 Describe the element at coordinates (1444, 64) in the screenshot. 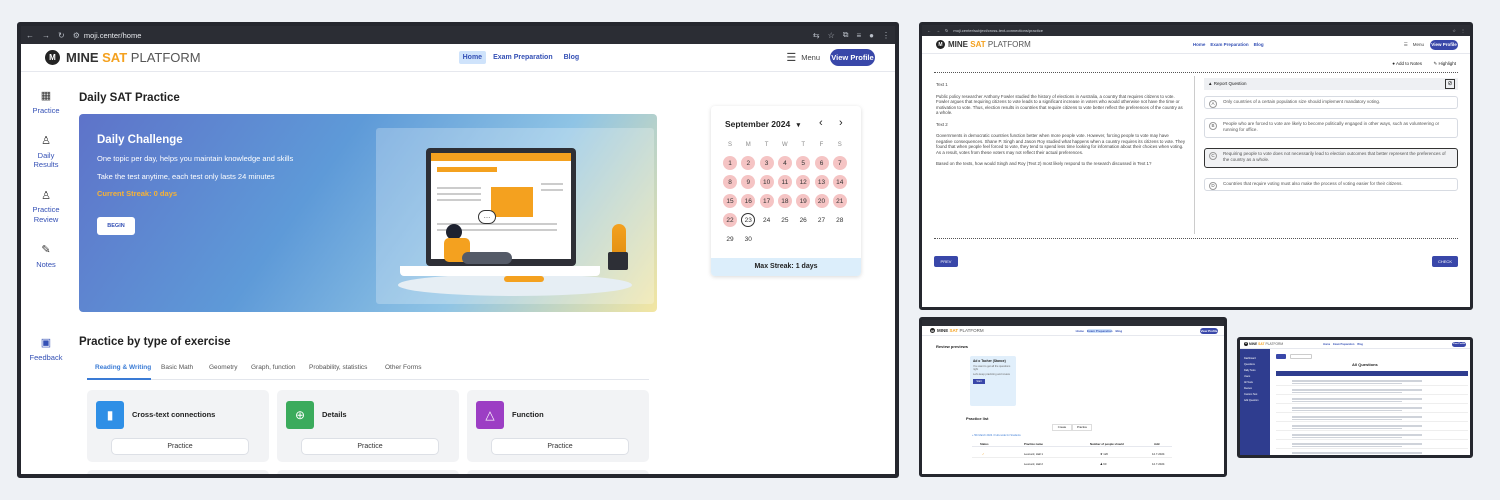

I see `highlight-button: ✎ Highlight` at that location.